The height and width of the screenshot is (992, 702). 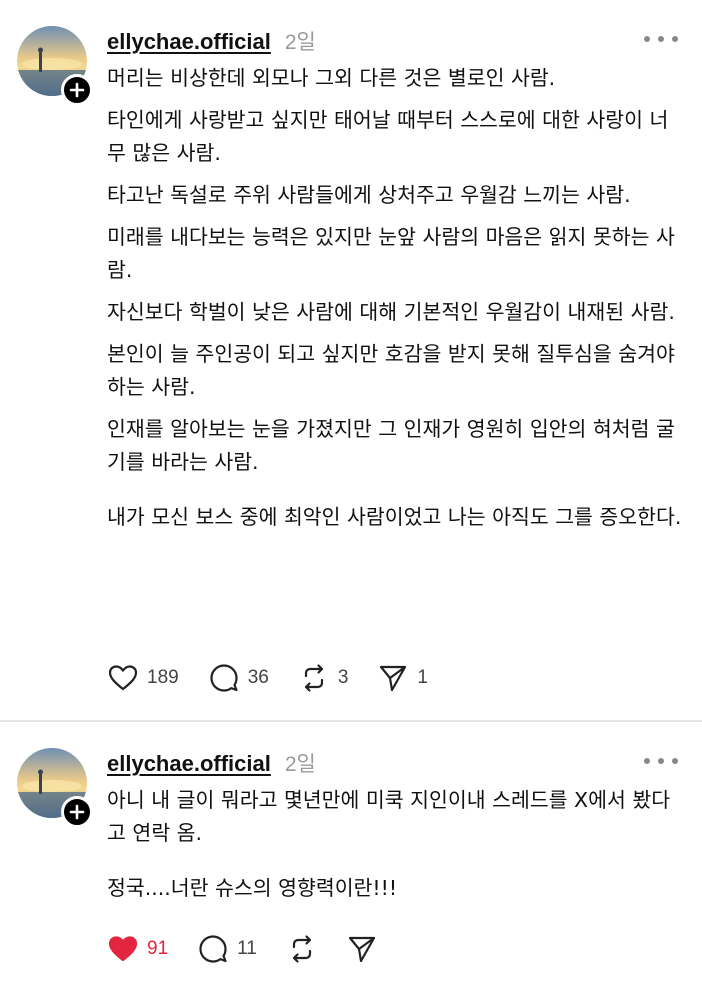 What do you see at coordinates (391, 312) in the screenshot?
I see `post-paragraph: 자신보다 학벌이 낮은 사람에 대해 기본적인 우월감이 내재된 사람.` at bounding box center [391, 312].